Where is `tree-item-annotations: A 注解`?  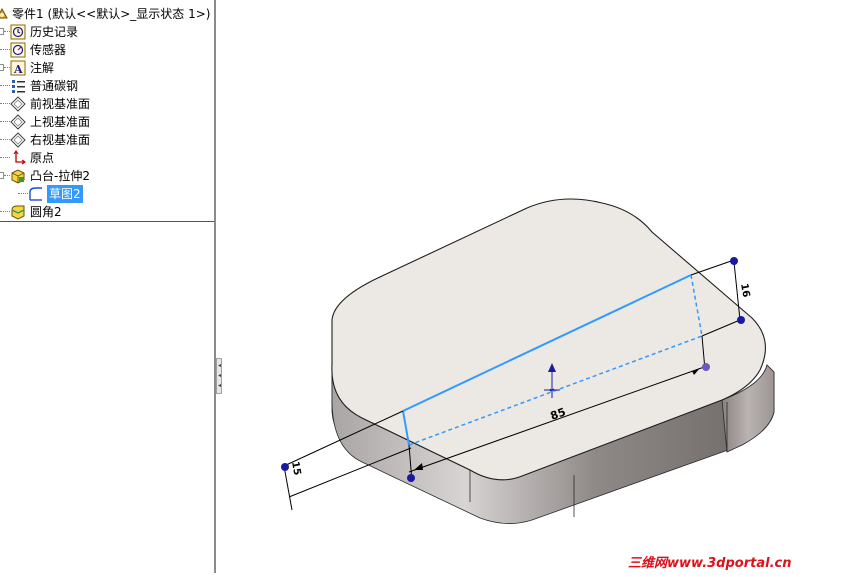
tree-item-annotations: A 注解 is located at coordinates (107, 68).